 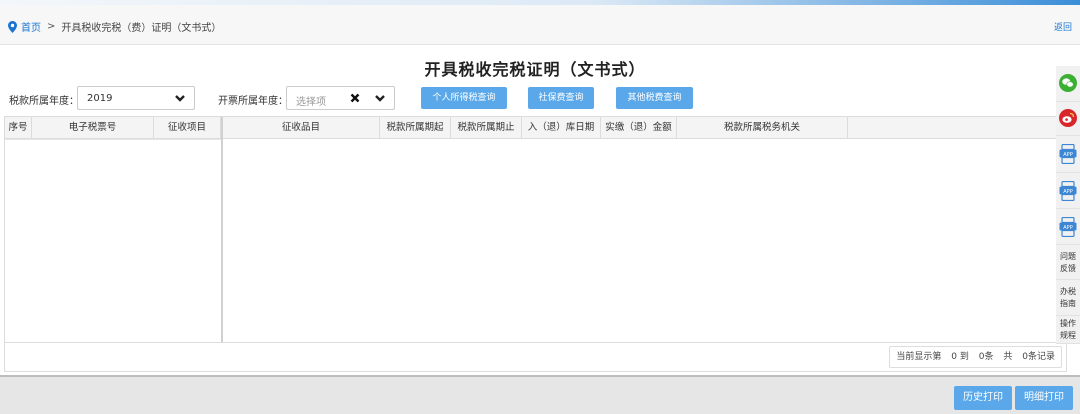 I want to click on pagination-from: 0 到, so click(x=960, y=357).